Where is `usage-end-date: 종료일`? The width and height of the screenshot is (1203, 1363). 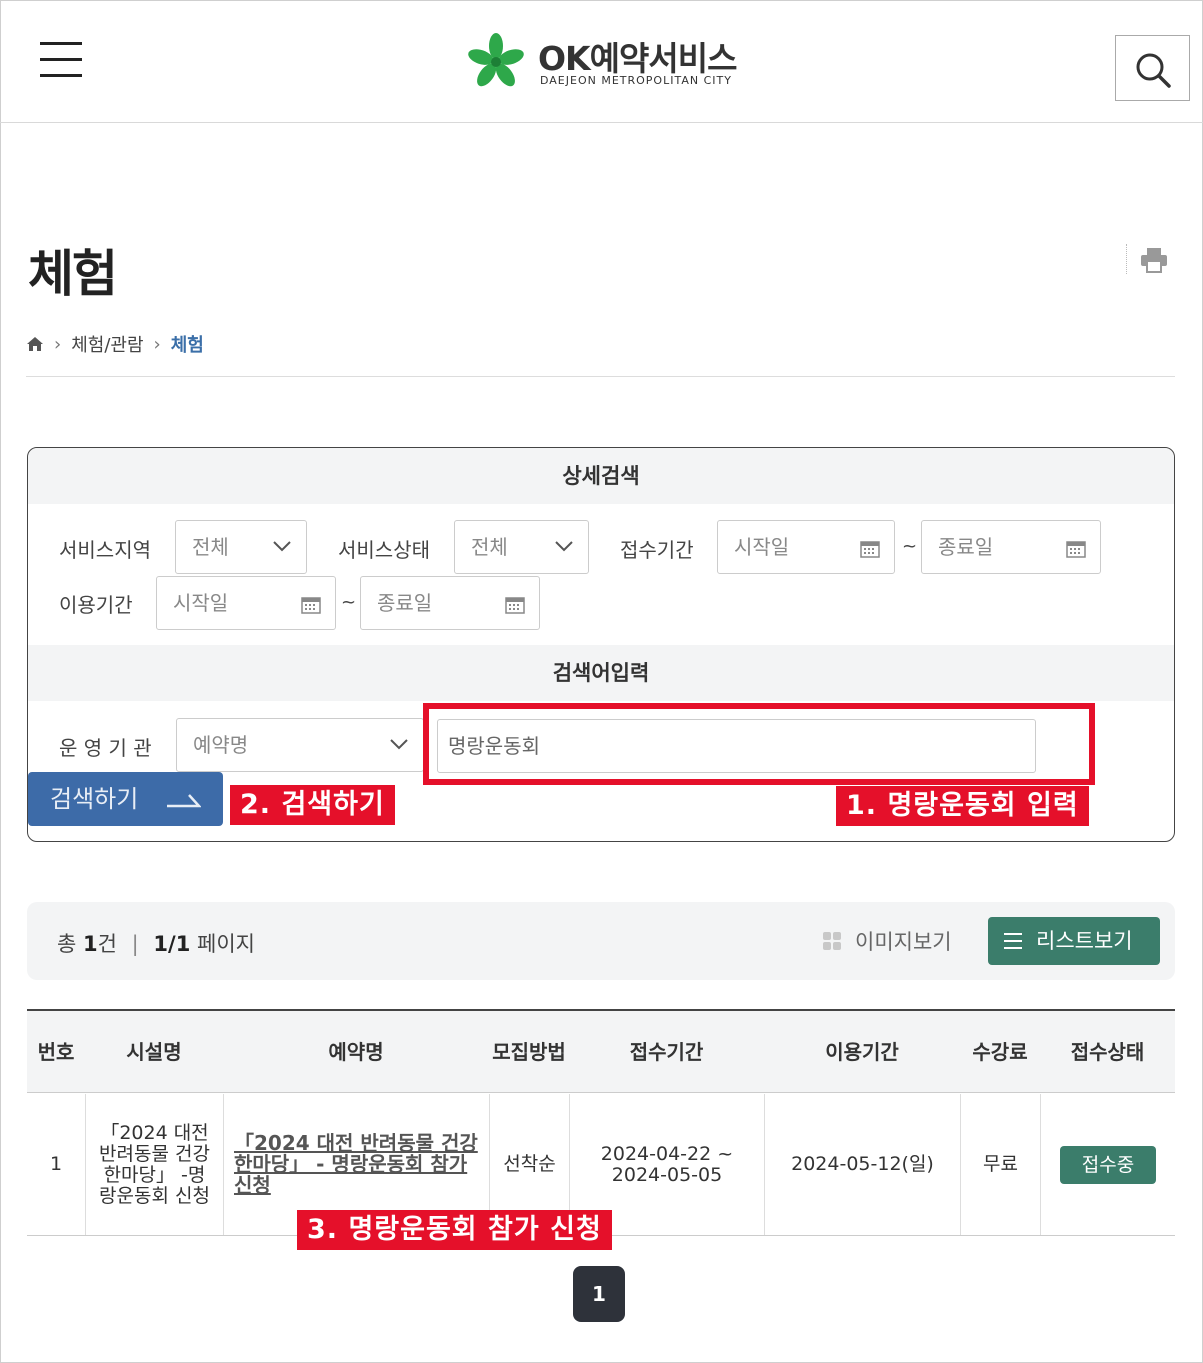
usage-end-date: 종료일 is located at coordinates (450, 603).